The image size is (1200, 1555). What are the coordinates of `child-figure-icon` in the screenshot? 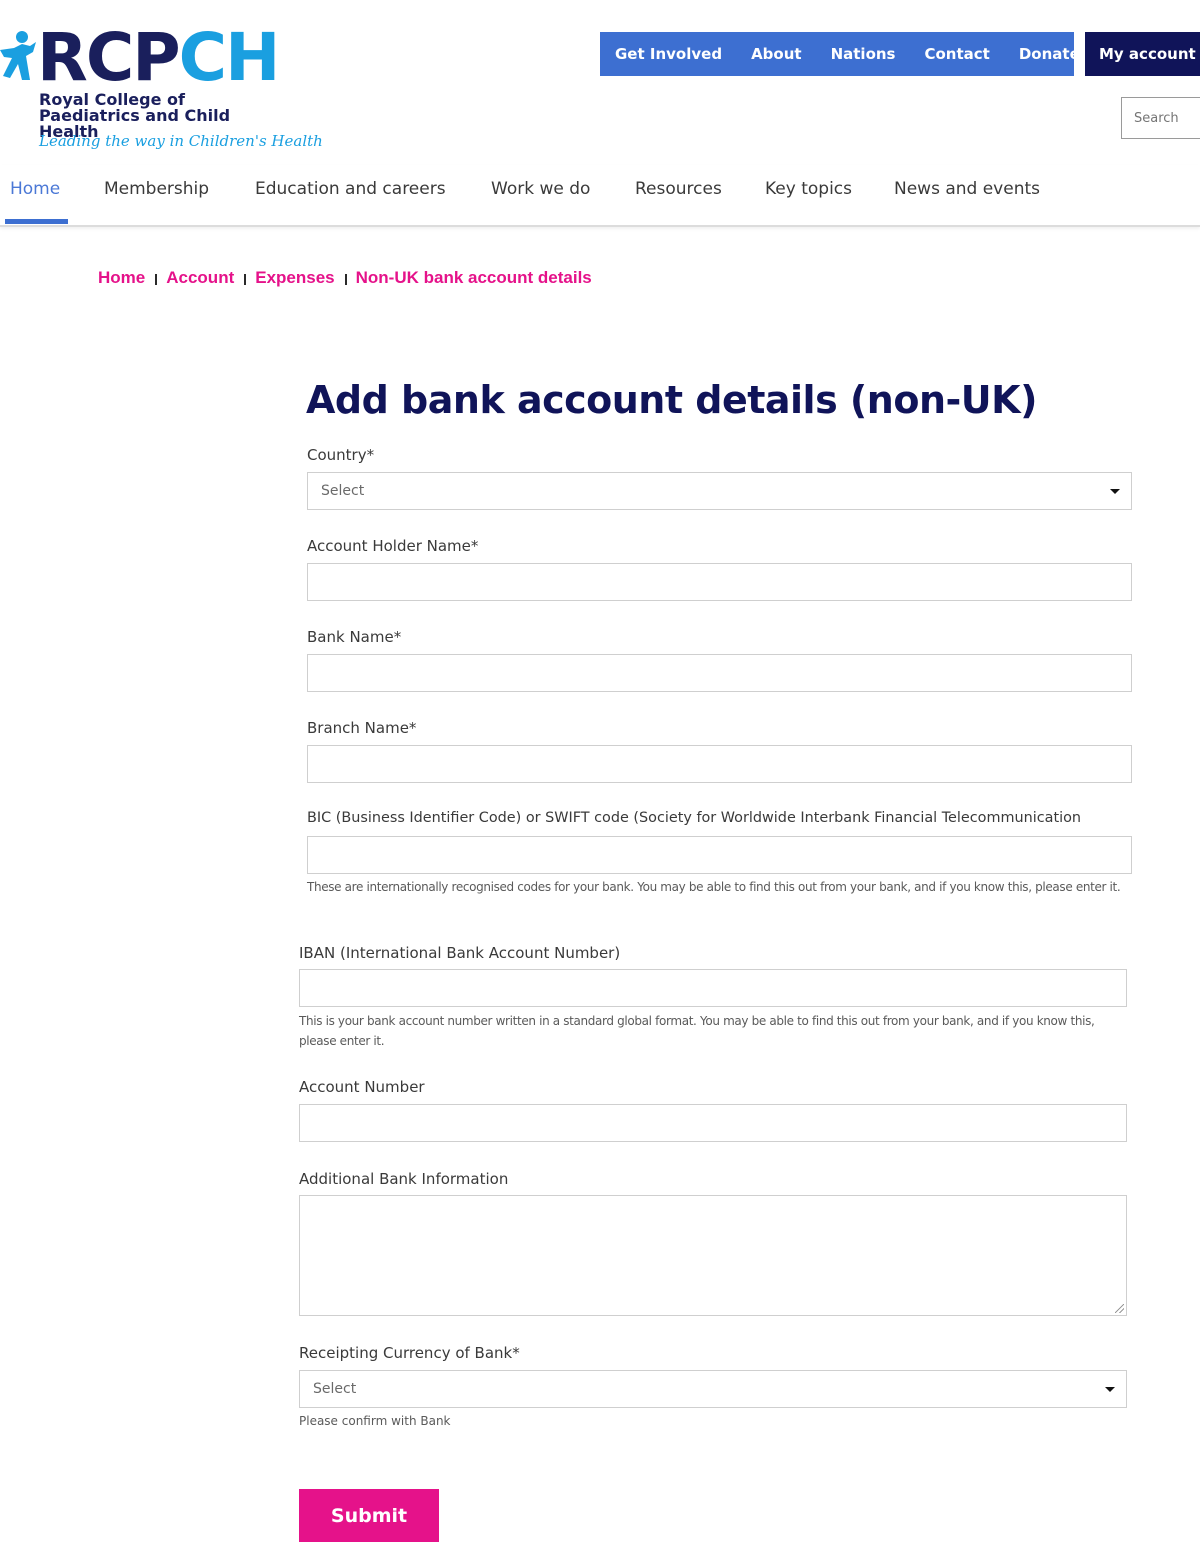 It's located at (18, 55).